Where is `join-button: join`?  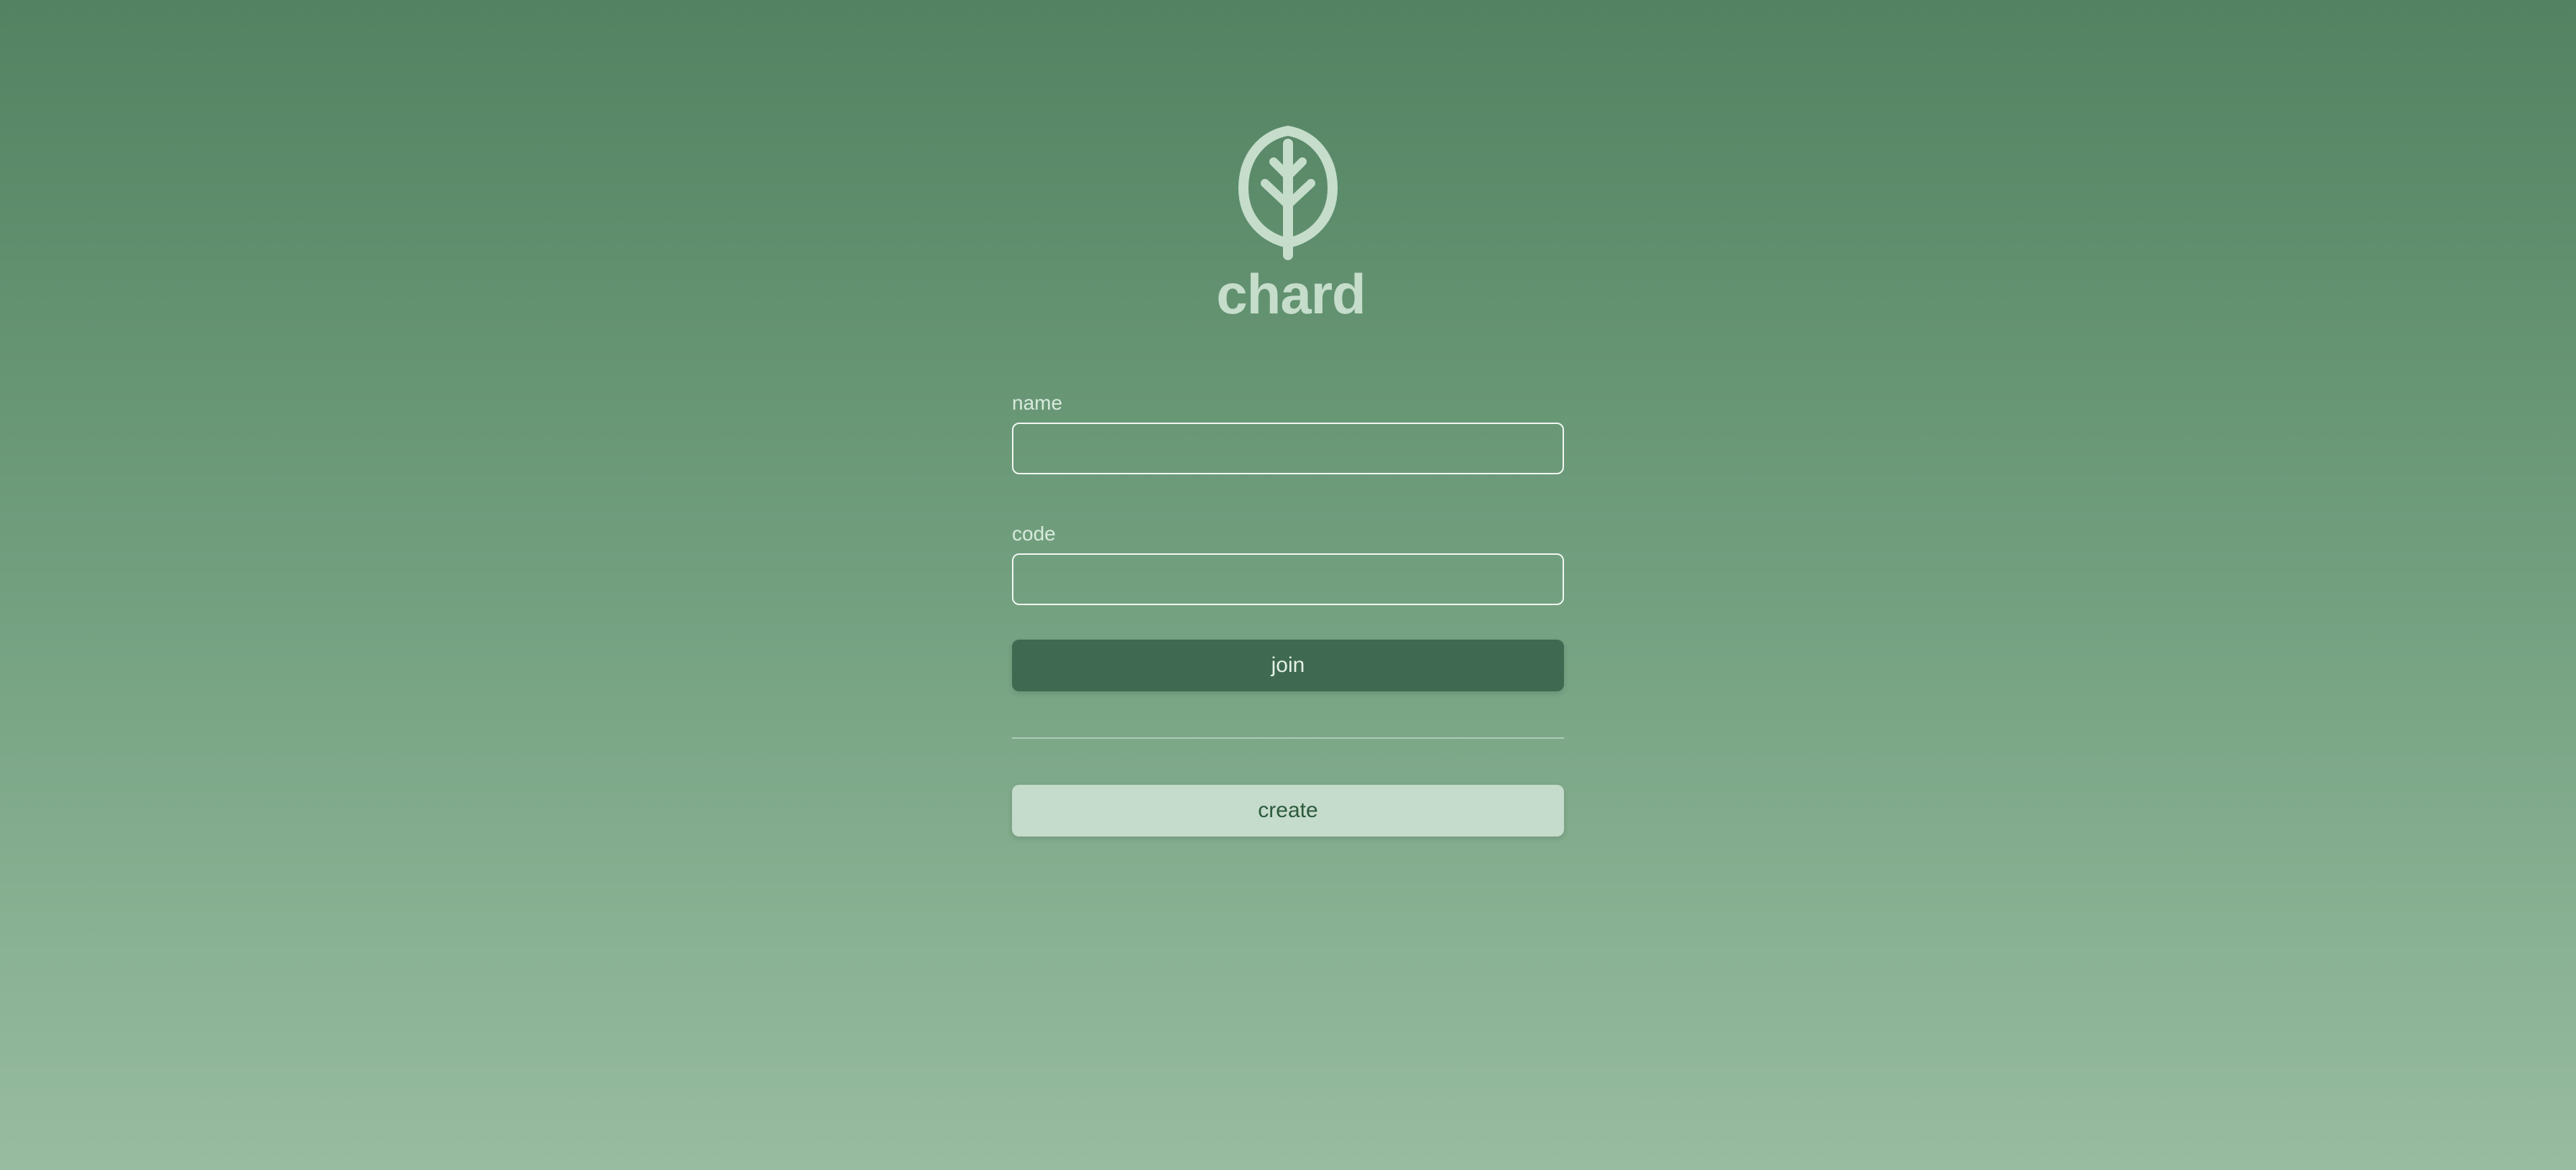
join-button: join is located at coordinates (1288, 665).